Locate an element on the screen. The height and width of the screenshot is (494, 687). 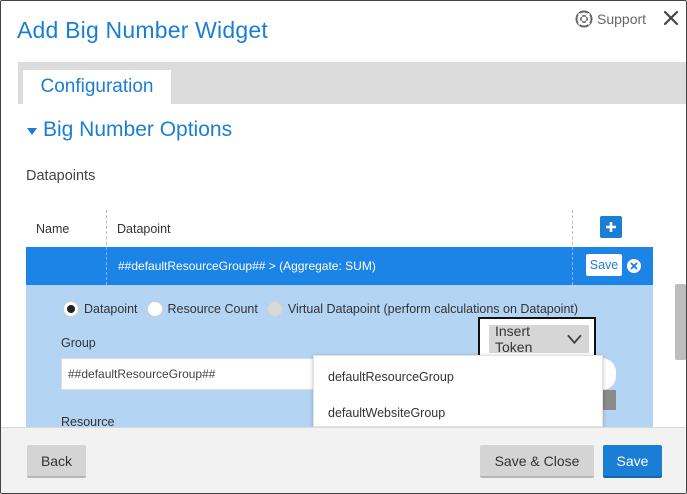
back-button: Back is located at coordinates (56, 461).